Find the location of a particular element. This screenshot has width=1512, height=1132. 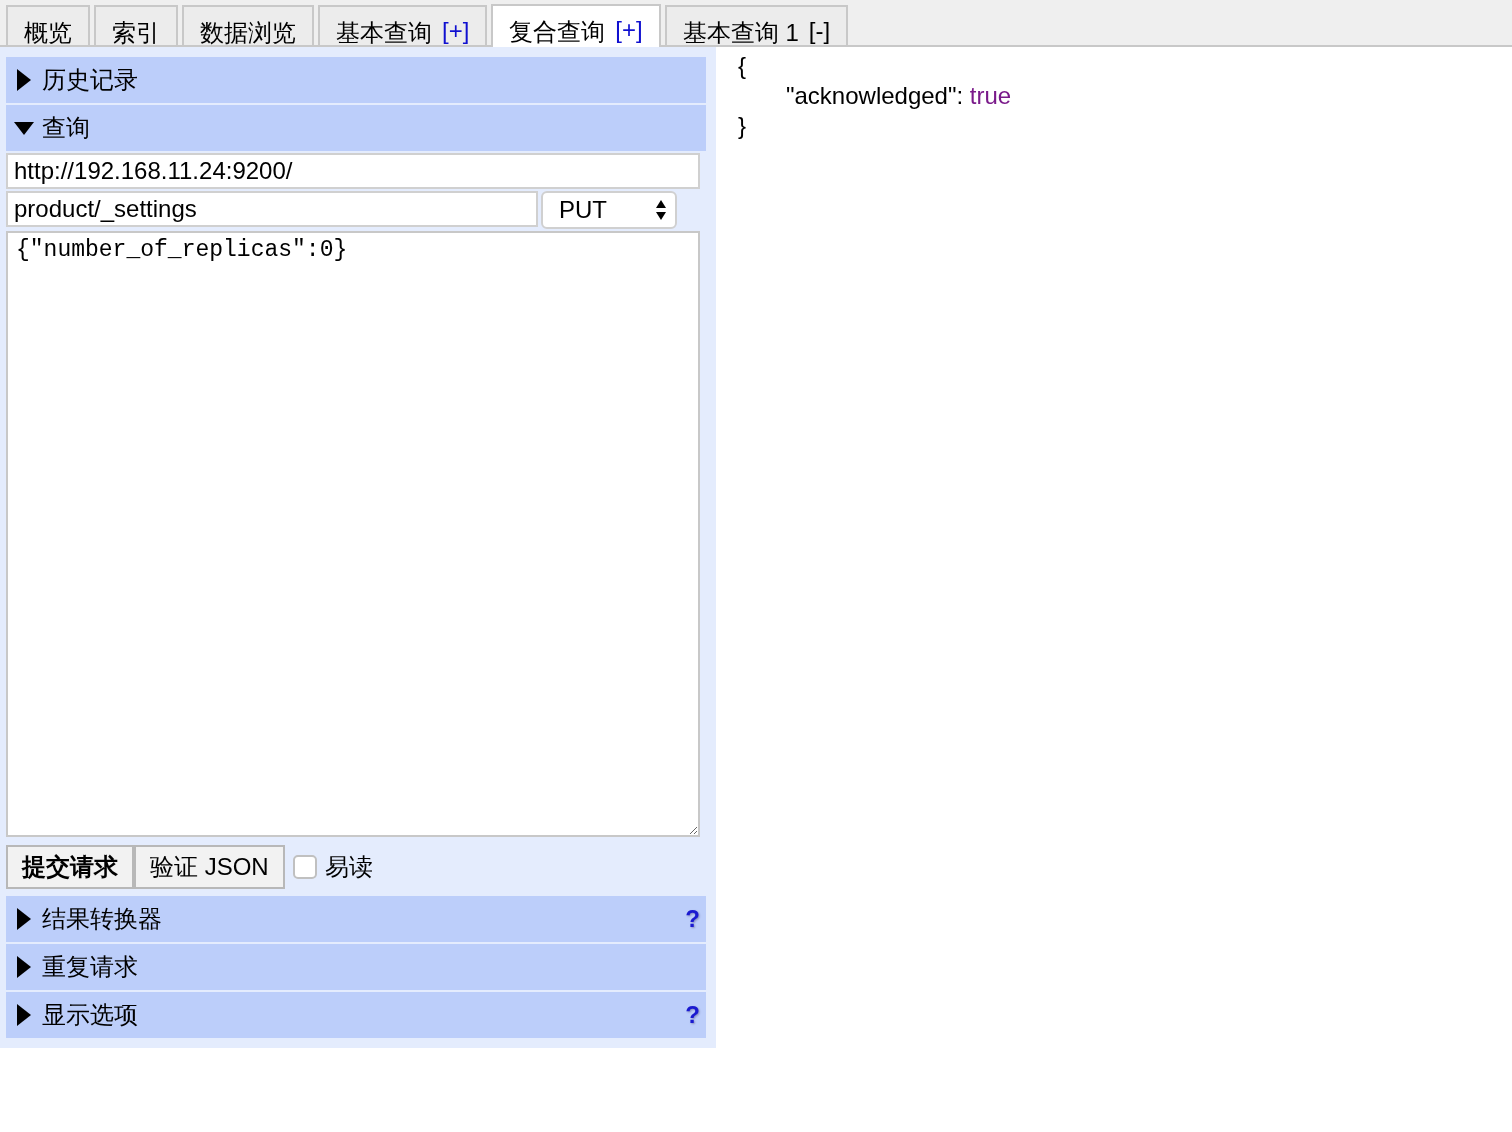

section-header: 历史记录 is located at coordinates (356, 80).